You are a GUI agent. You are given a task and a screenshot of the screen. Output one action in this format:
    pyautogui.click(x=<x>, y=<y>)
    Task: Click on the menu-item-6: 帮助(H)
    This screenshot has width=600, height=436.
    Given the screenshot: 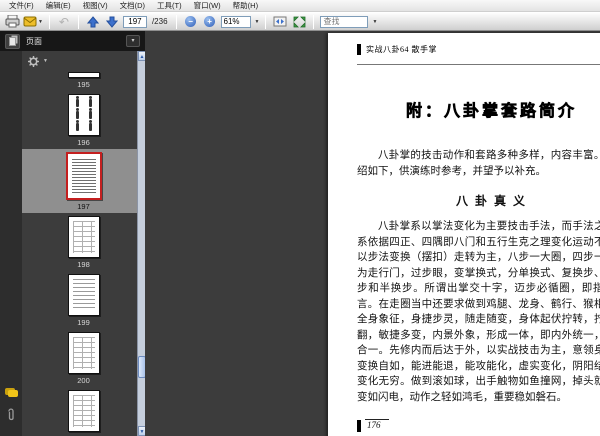 What is the action you would take?
    pyautogui.click(x=245, y=5)
    